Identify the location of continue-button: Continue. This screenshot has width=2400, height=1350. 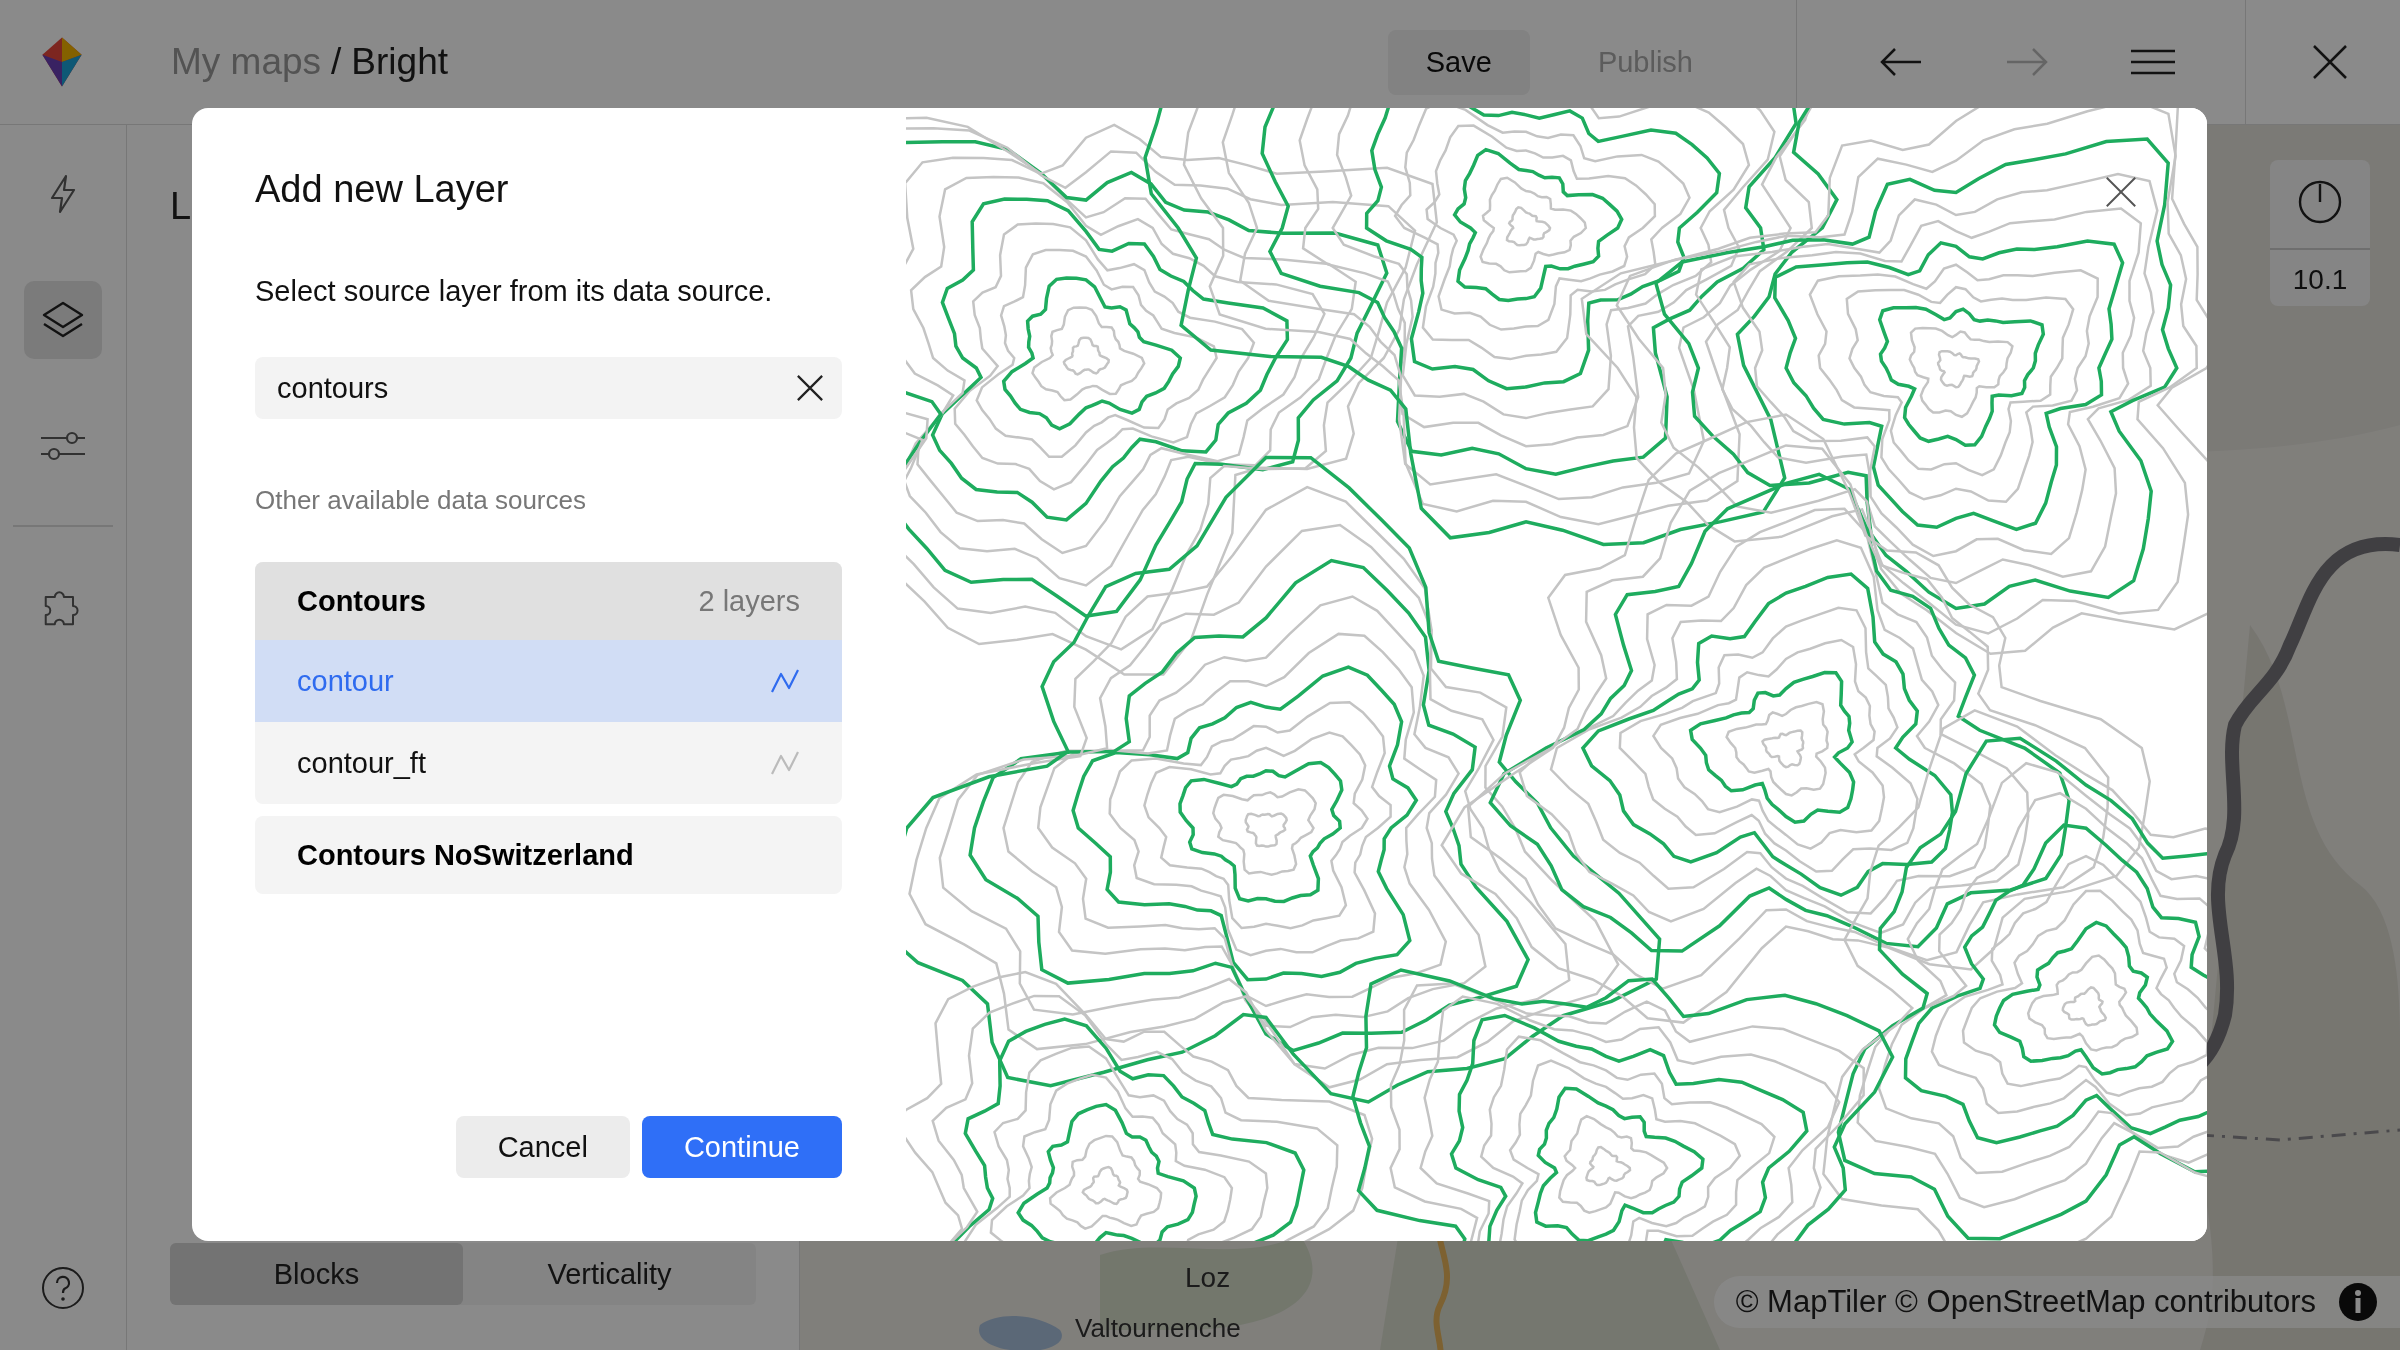
(741, 1147).